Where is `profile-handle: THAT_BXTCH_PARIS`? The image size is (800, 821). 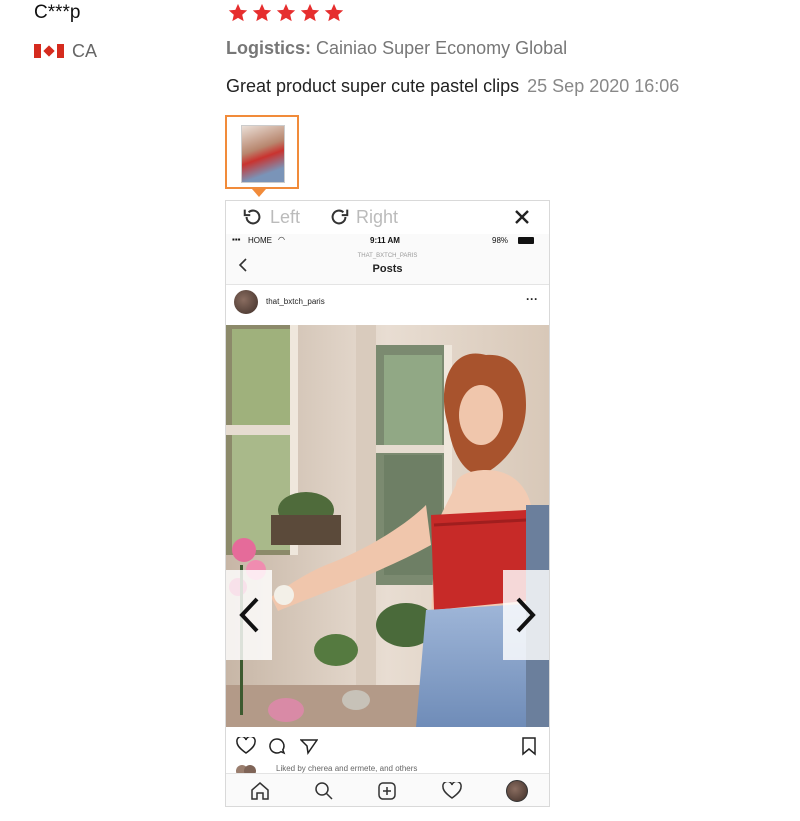
profile-handle: THAT_BXTCH_PARIS is located at coordinates (387, 256).